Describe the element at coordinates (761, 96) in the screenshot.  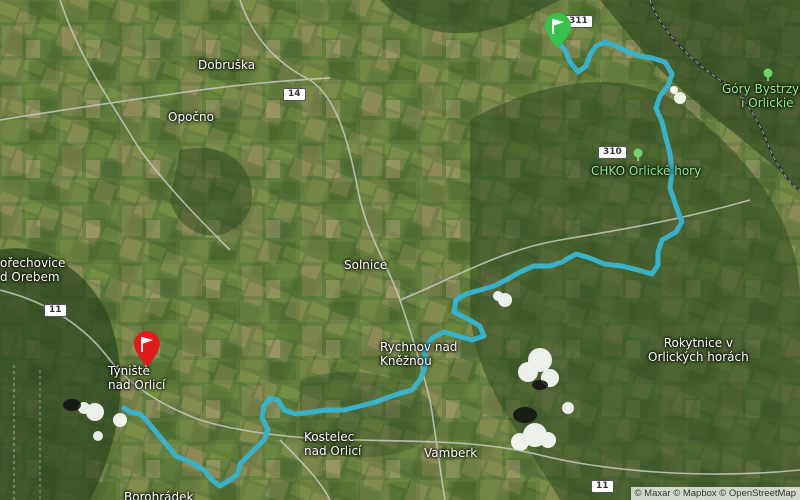
I see `place-gory-bystrzyckie: Góry Bystrzyck i Orlickie` at that location.